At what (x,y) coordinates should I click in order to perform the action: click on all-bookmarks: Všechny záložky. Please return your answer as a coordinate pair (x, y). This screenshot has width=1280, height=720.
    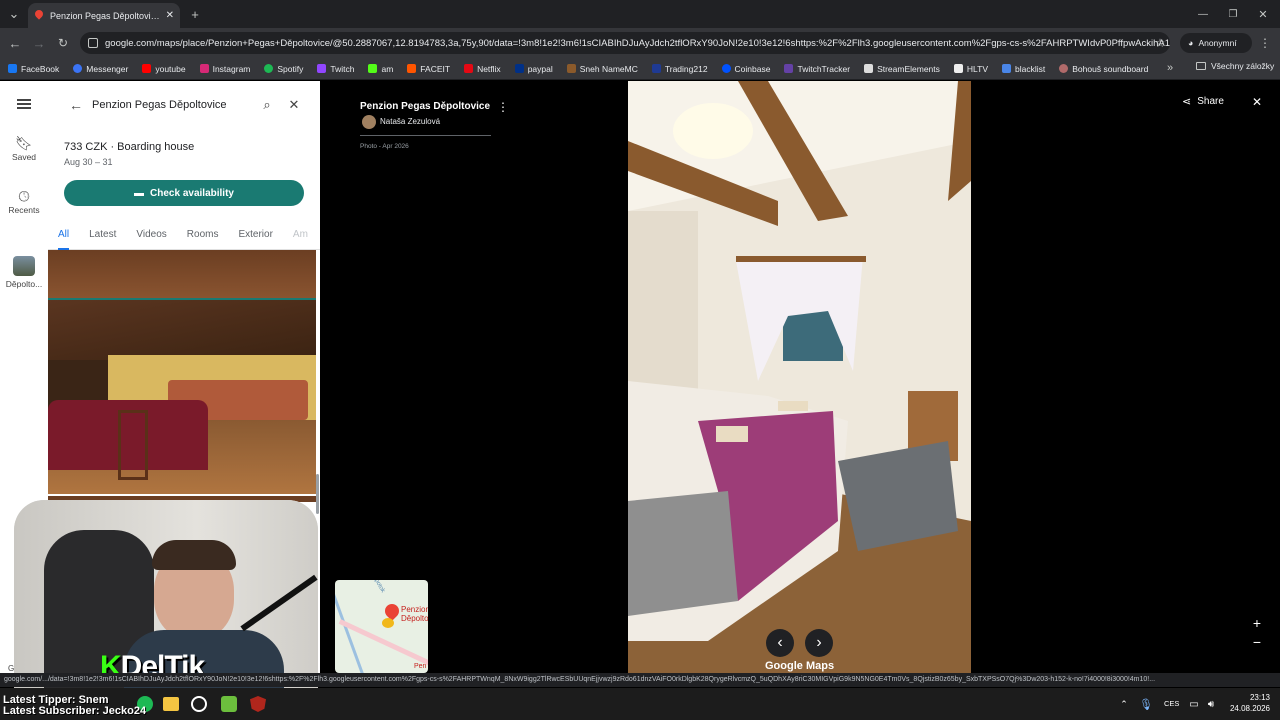
    Looking at the image, I should click on (1235, 66).